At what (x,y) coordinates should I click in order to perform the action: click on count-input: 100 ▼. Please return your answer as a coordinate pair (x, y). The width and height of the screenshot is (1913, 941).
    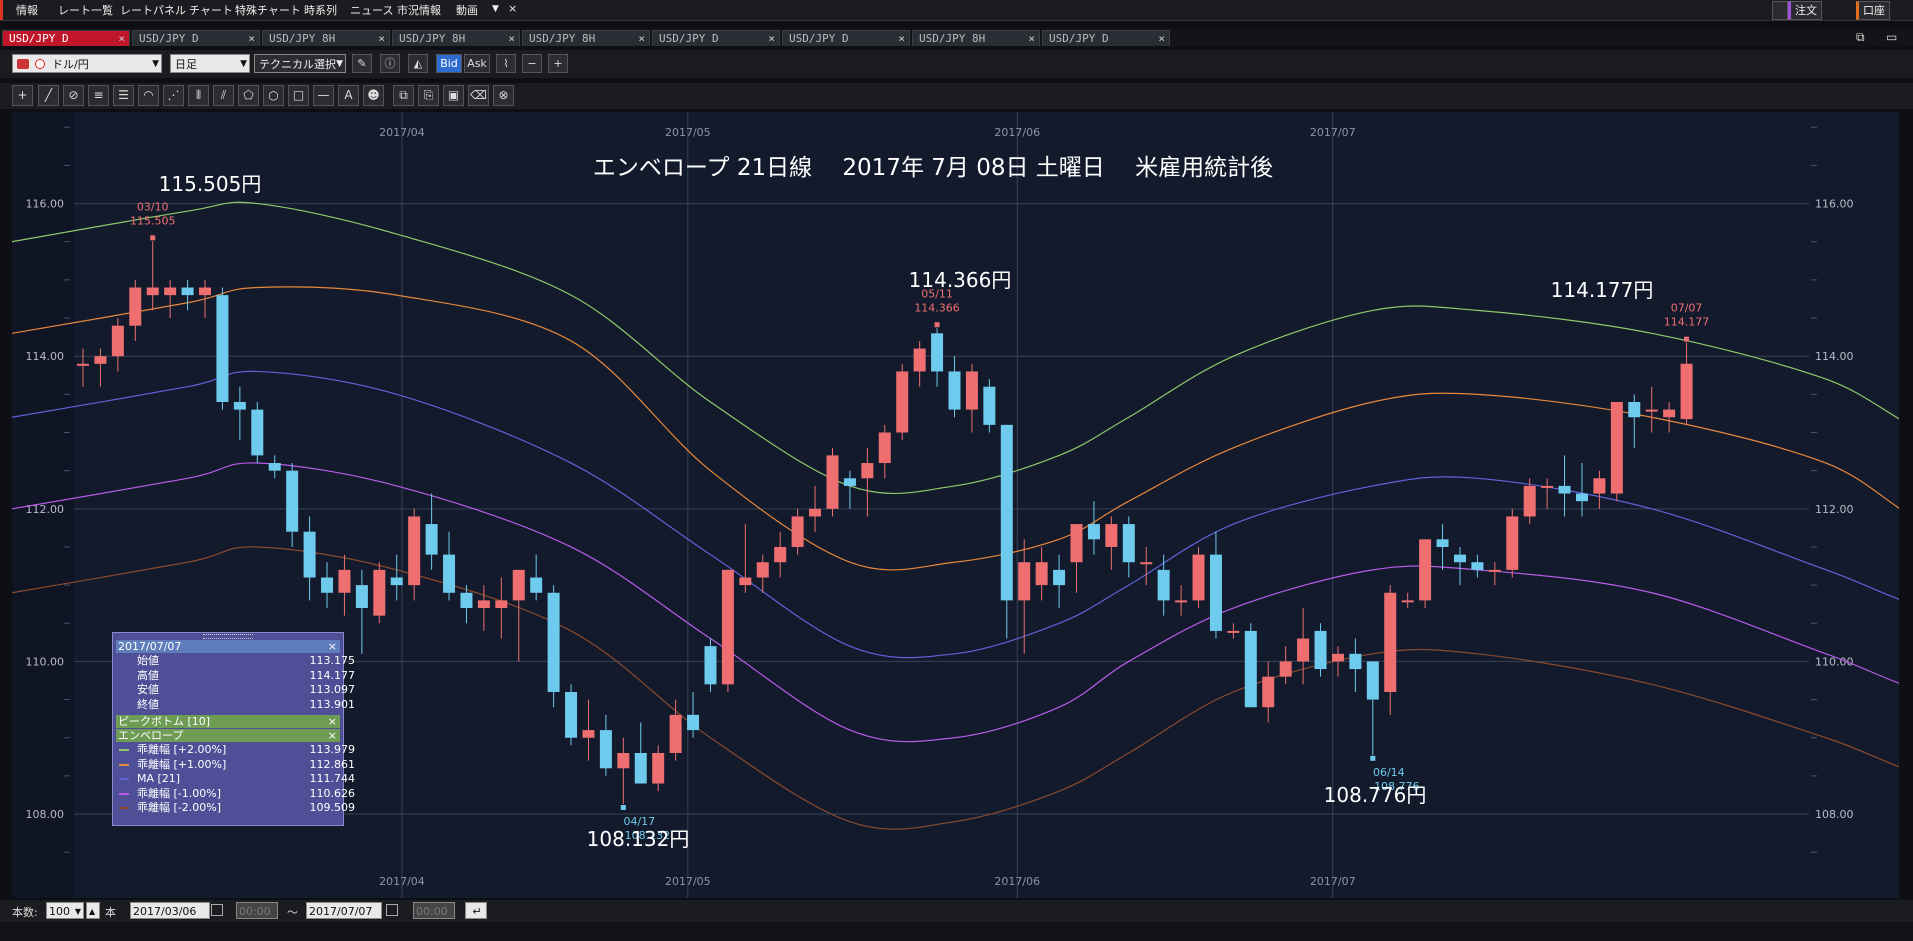
    Looking at the image, I should click on (65, 910).